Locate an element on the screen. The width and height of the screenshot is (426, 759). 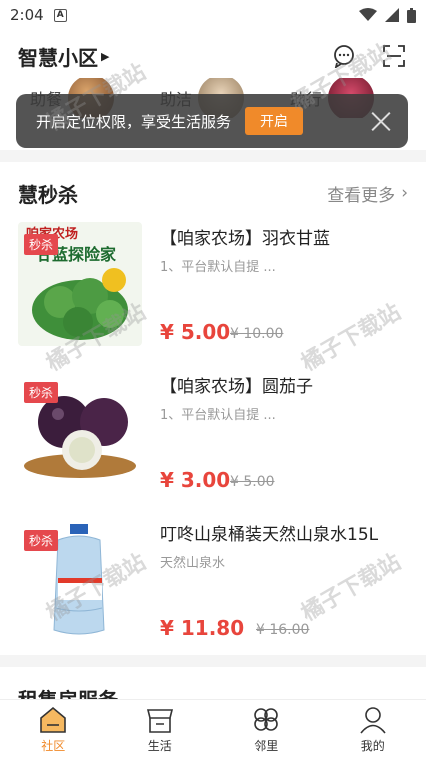
view-more-link: 查看更多 › is located at coordinates (367, 193).